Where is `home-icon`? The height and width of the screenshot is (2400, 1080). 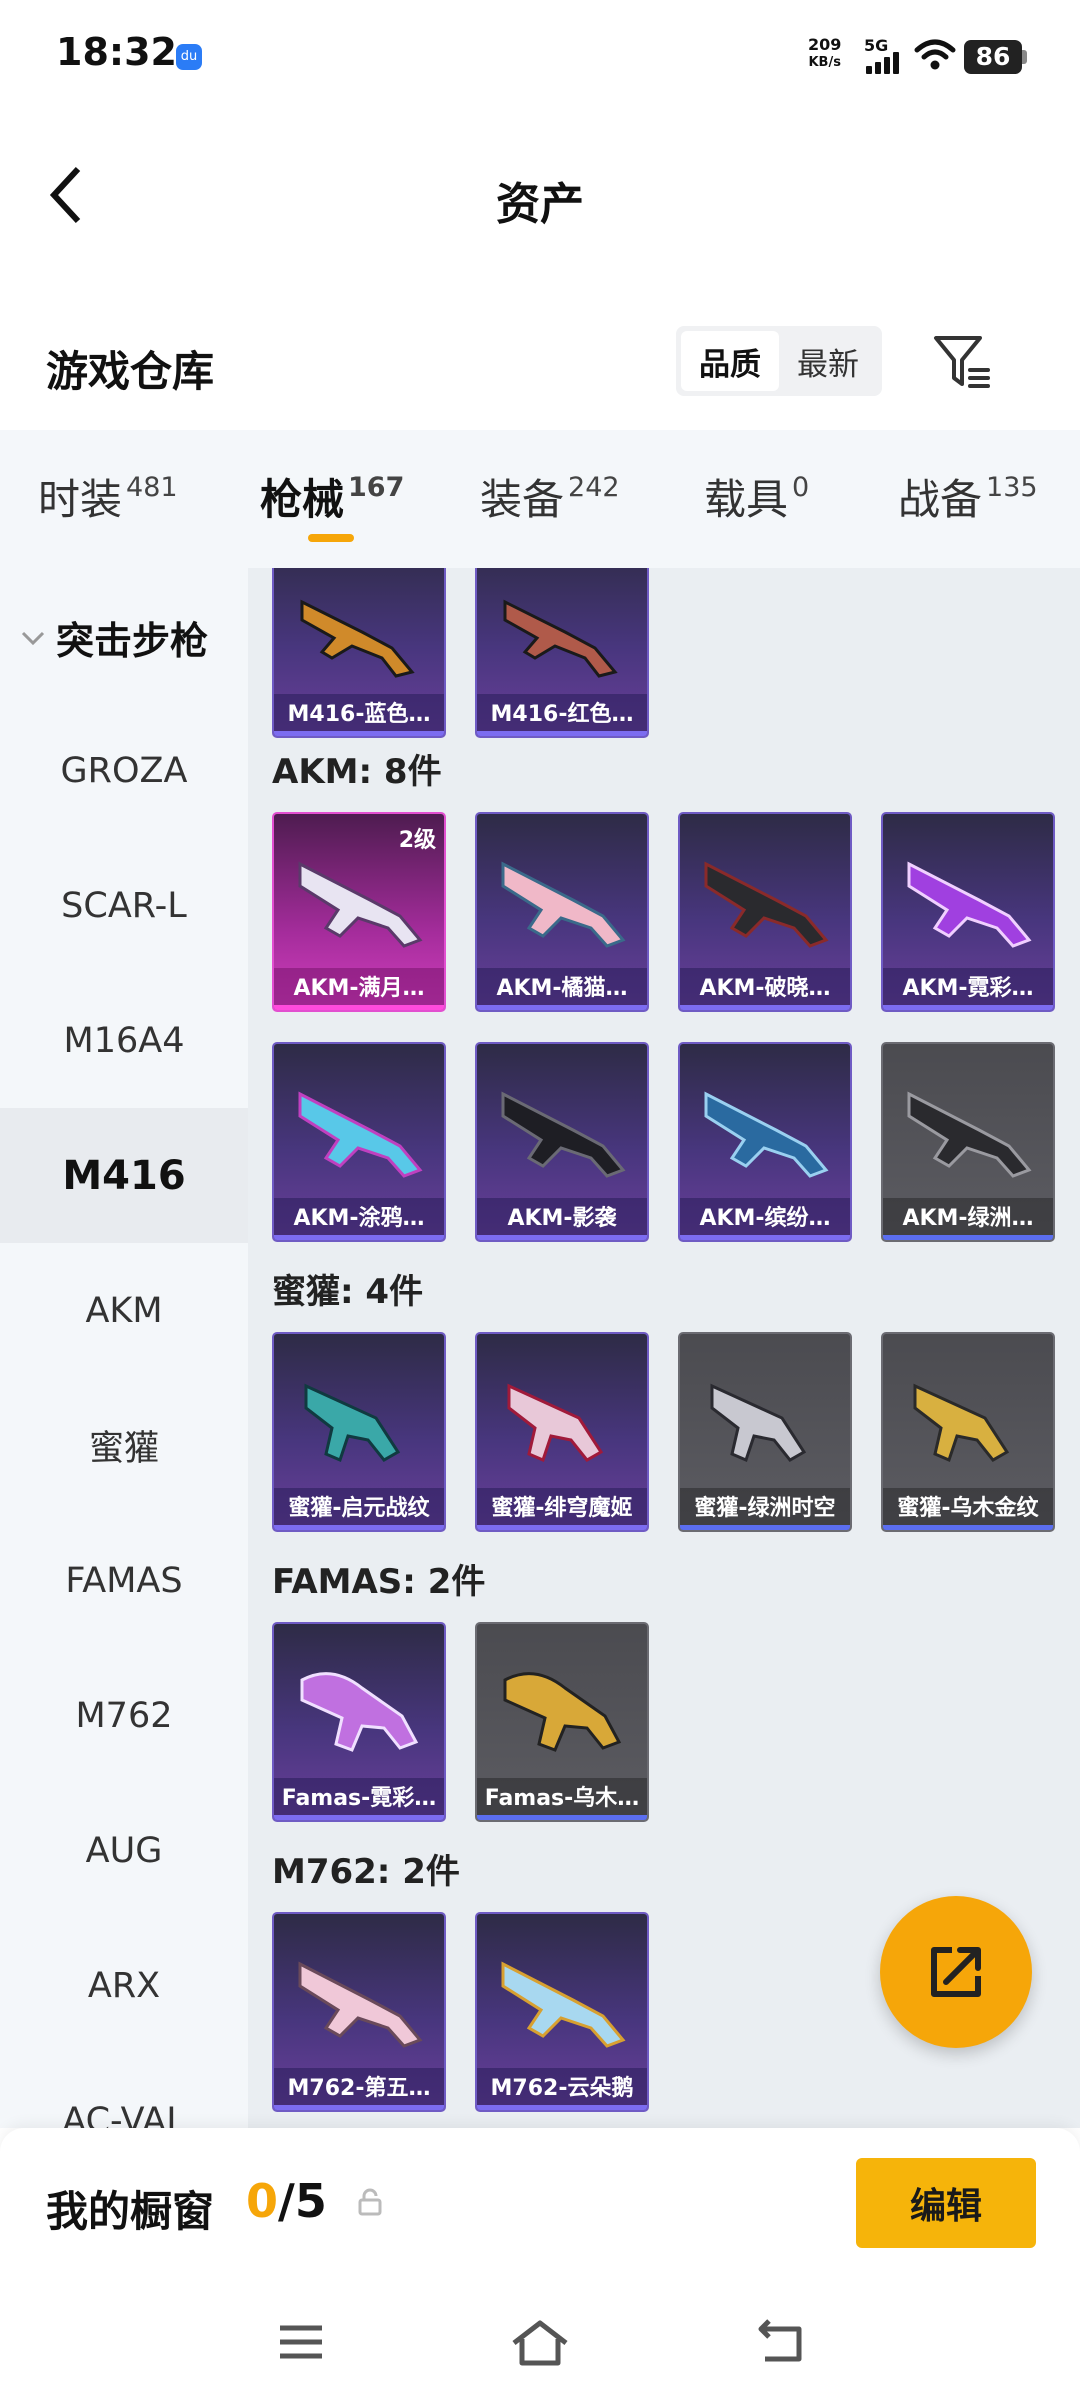 home-icon is located at coordinates (540, 2343).